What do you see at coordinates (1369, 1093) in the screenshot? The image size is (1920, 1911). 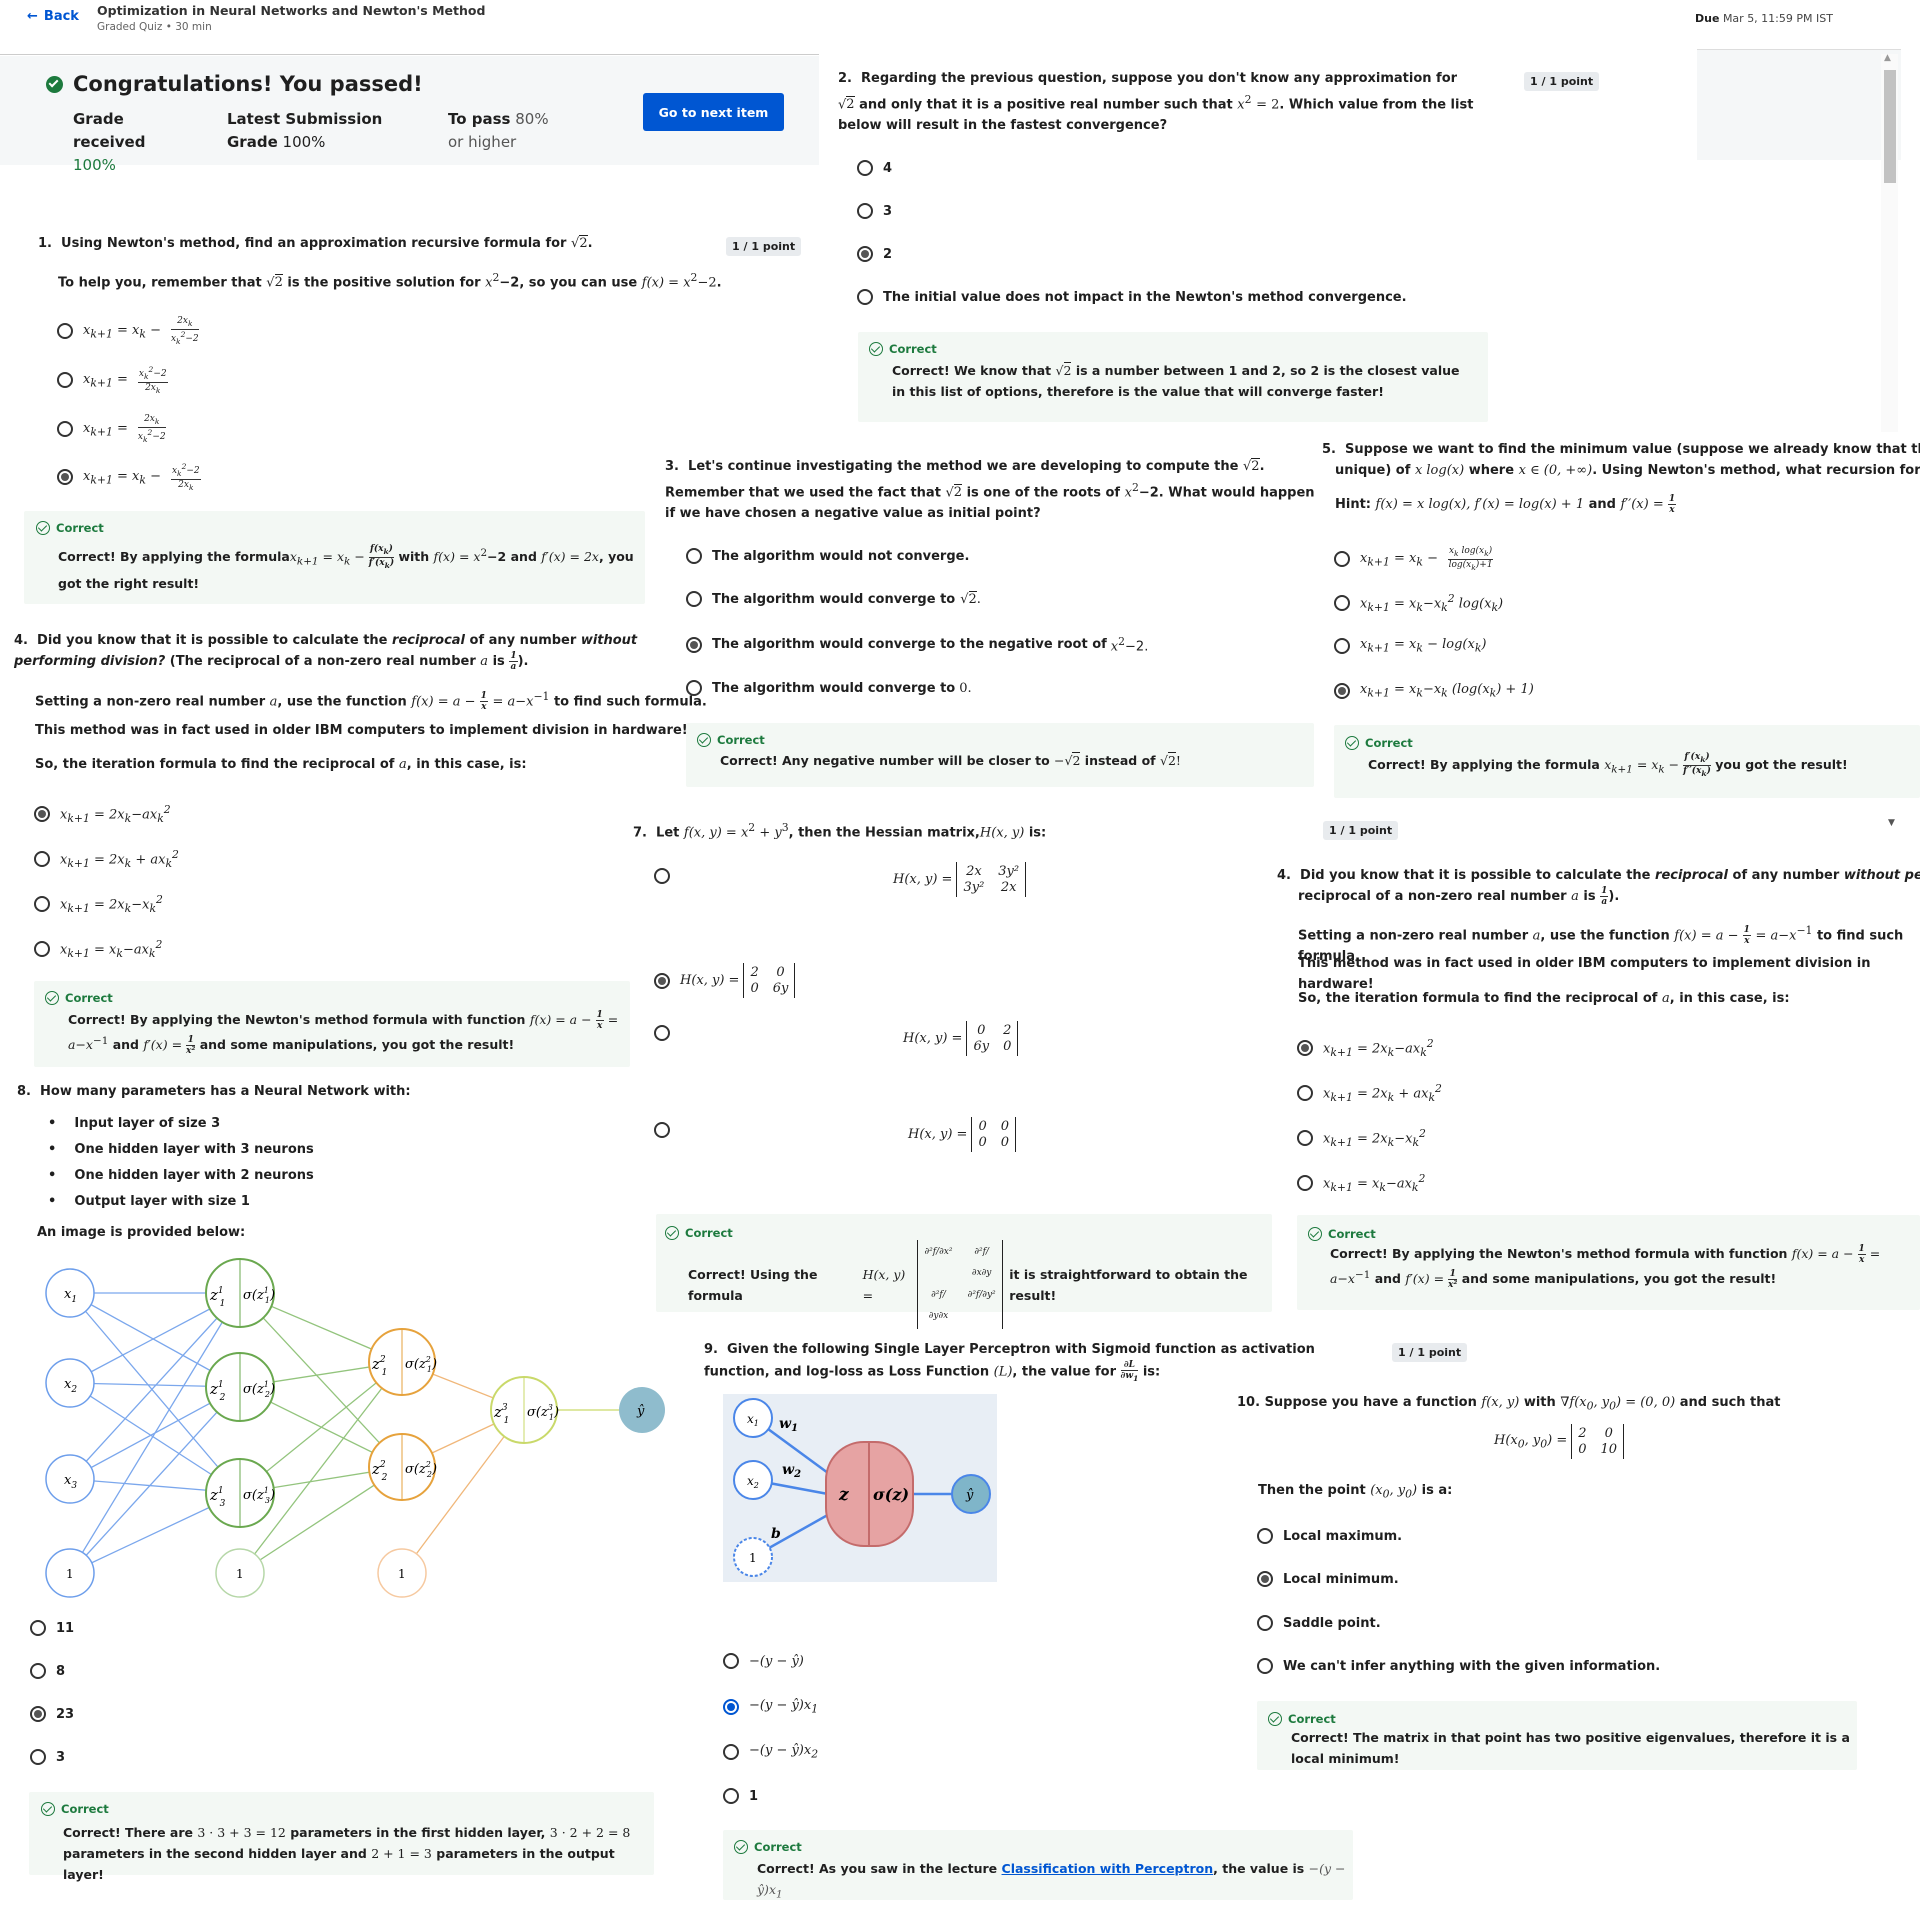 I see `q4-right-option-2: xk+1 = 2xk + axk2` at bounding box center [1369, 1093].